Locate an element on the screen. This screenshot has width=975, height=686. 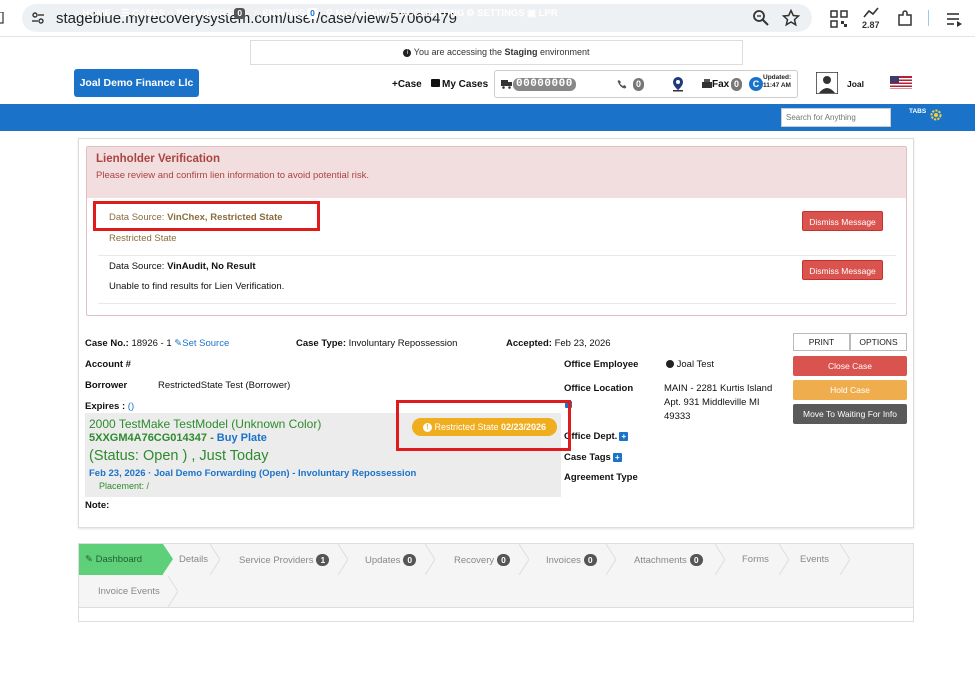
tab-forms: Forms is located at coordinates (755, 559).